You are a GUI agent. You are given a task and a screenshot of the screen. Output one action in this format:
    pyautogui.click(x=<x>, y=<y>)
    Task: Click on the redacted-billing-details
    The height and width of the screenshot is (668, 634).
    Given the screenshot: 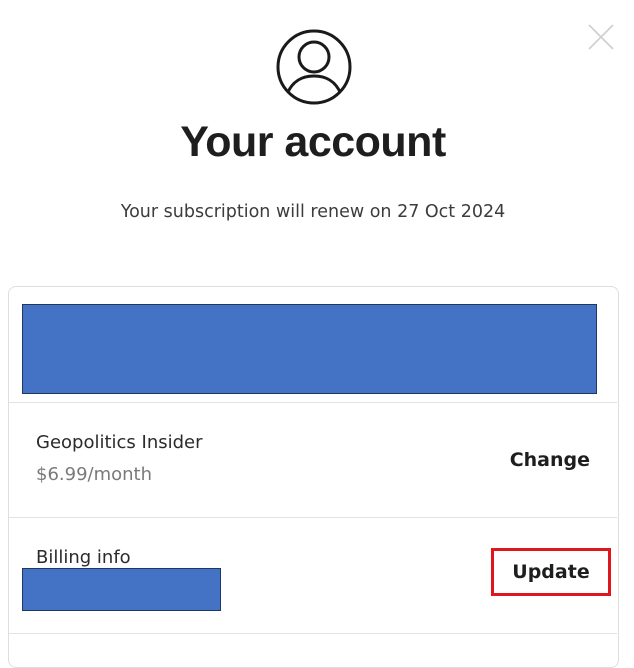 What is the action you would take?
    pyautogui.click(x=121, y=589)
    